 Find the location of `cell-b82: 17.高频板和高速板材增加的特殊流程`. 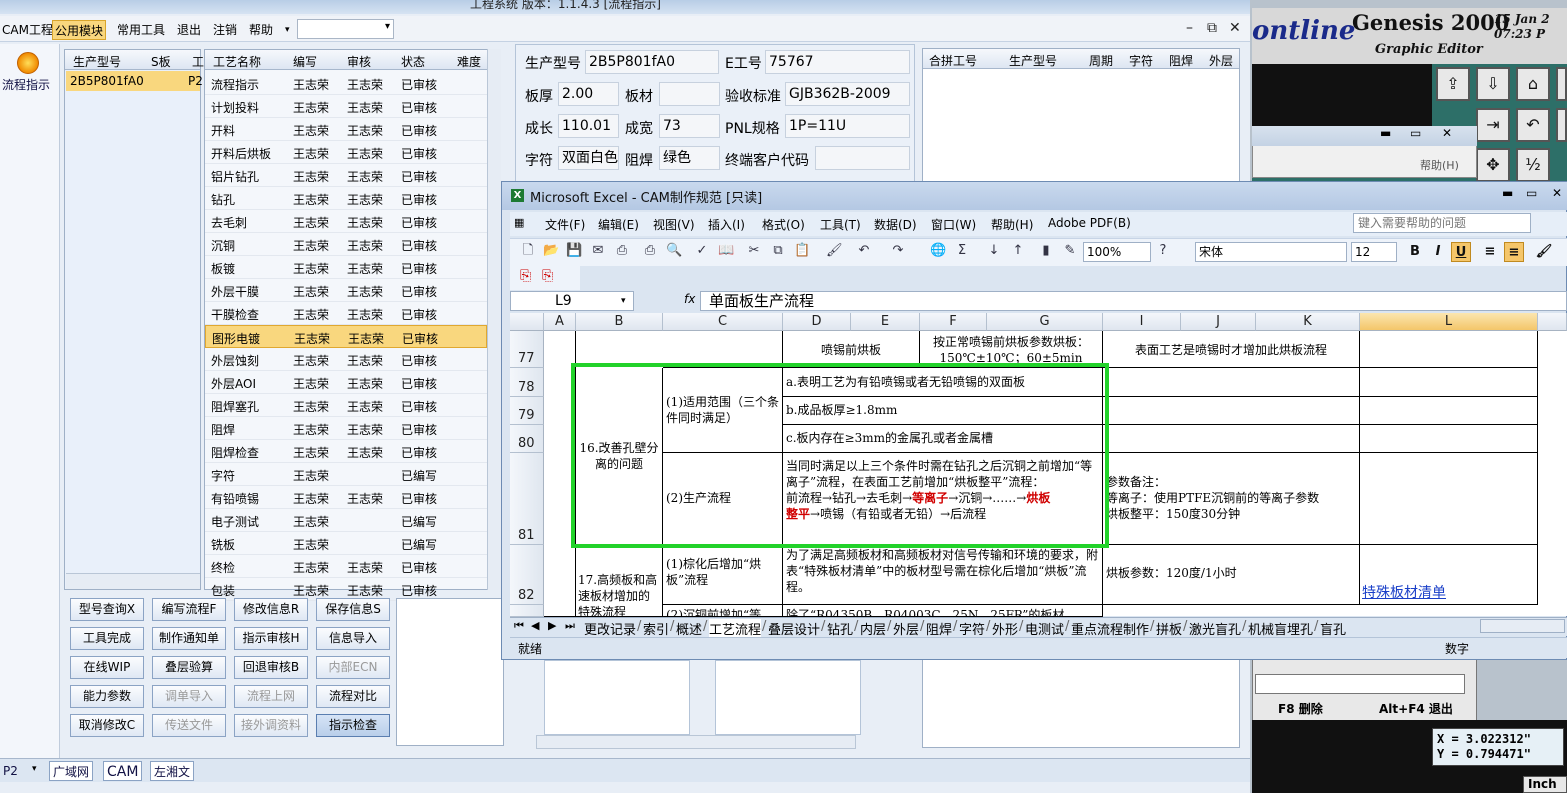

cell-b82: 17.高频板和高速板材增加的特殊流程 is located at coordinates (619, 581).